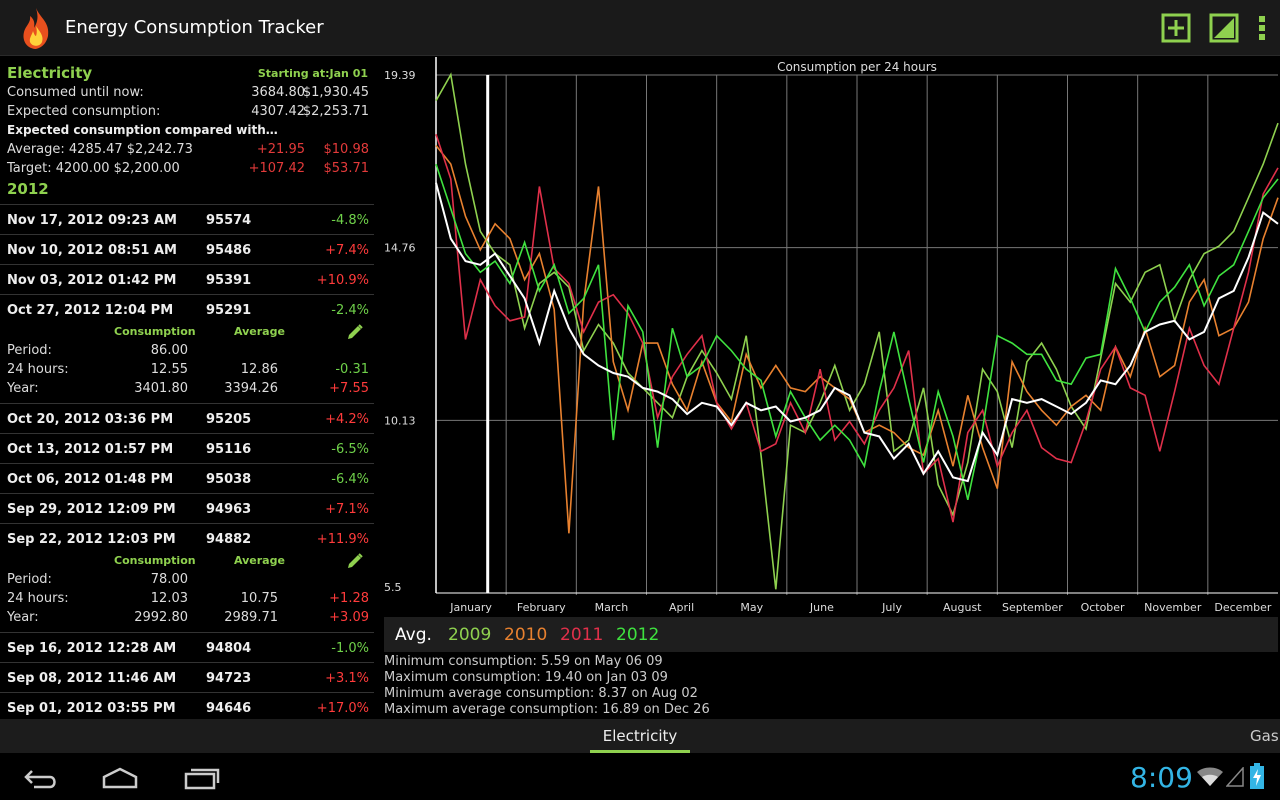 Image resolution: width=1280 pixels, height=800 pixels. Describe the element at coordinates (187, 508) in the screenshot. I see `reading-row: Sep 29, 2012 12:09 PM 94963 +7.1%` at that location.